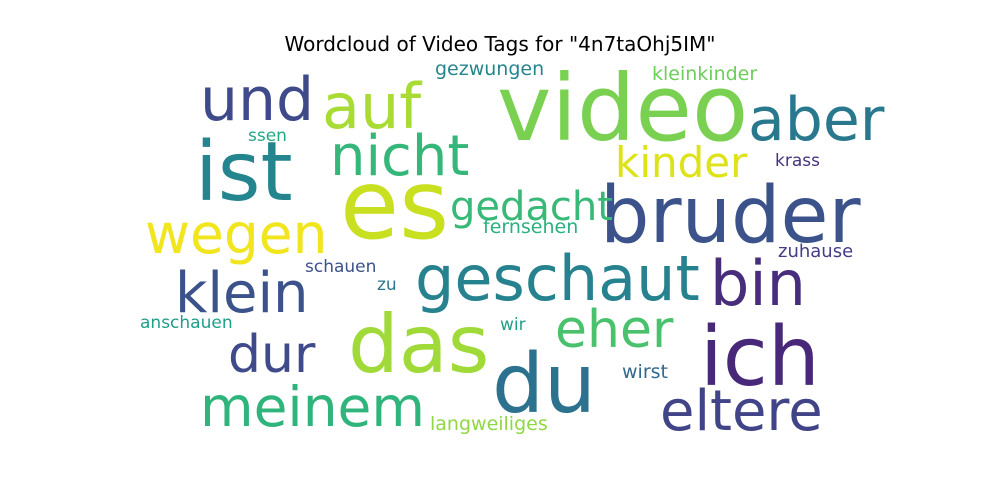 The height and width of the screenshot is (500, 1000). What do you see at coordinates (513, 325) in the screenshot?
I see `word-wir: wir` at bounding box center [513, 325].